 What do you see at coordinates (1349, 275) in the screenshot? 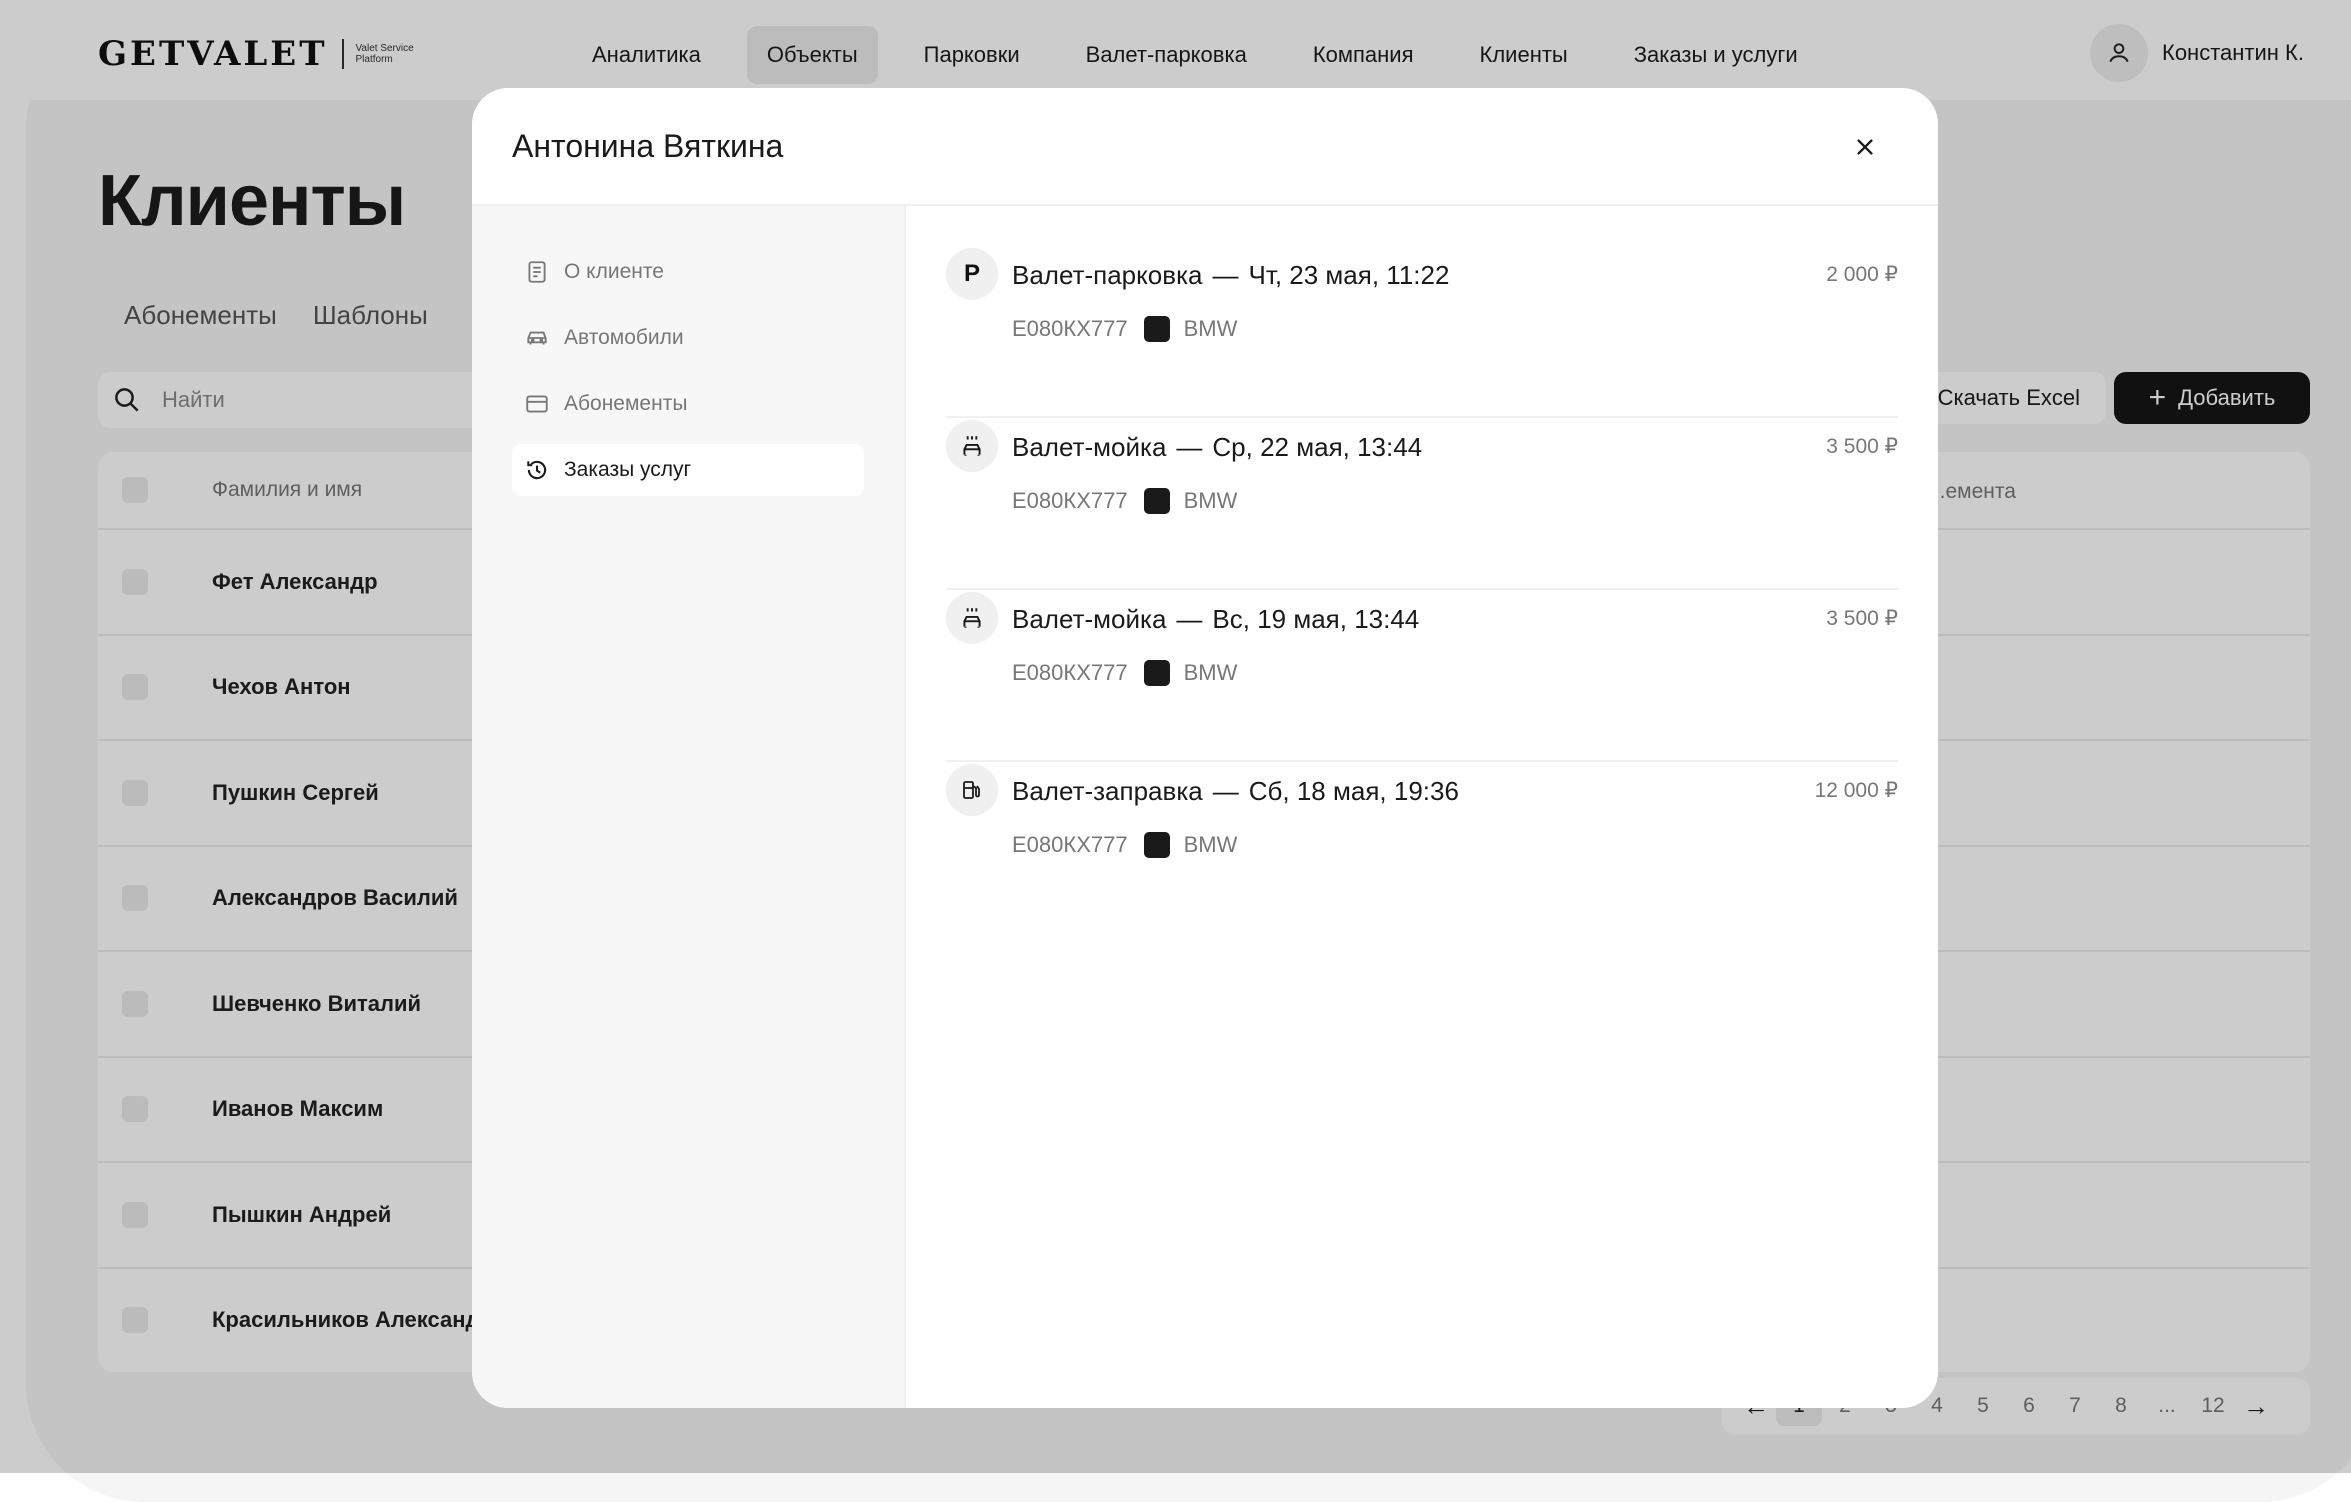
I see `order-date: Чт, 23 мая, 11:22` at bounding box center [1349, 275].